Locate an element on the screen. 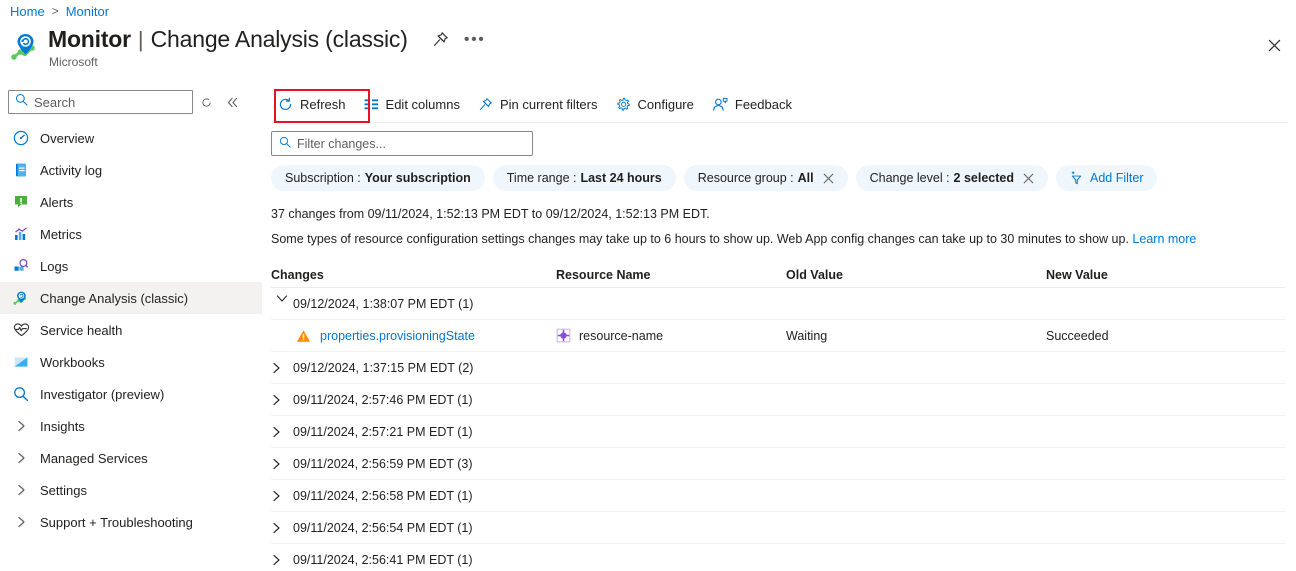  filter-pill-subscription: Subscription : Your subscription is located at coordinates (378, 178).